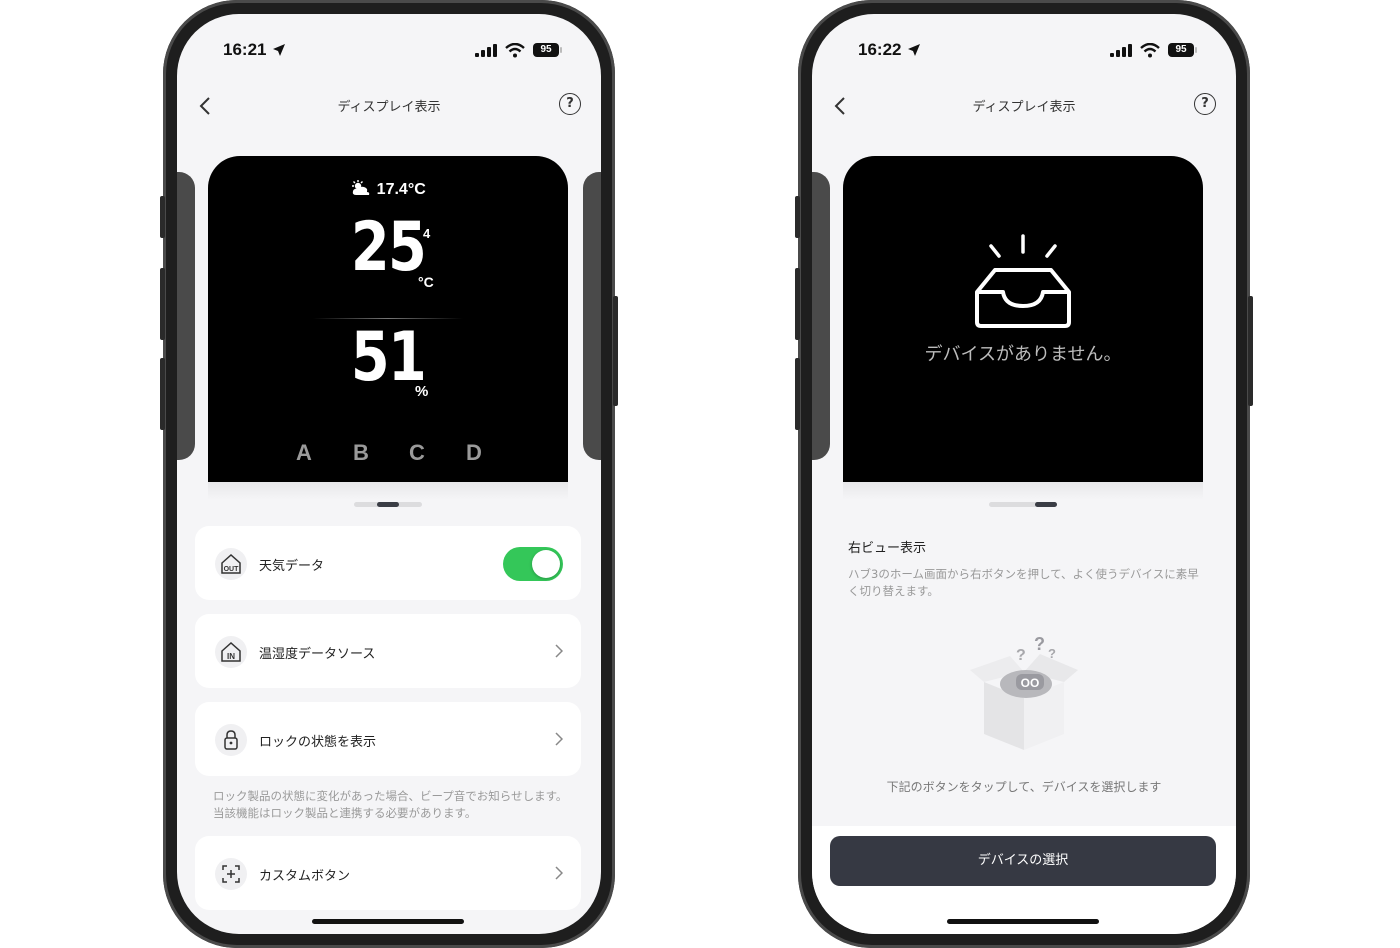 This screenshot has width=1400, height=948. Describe the element at coordinates (887, 548) in the screenshot. I see `section-title: 右ビュー表示` at that location.